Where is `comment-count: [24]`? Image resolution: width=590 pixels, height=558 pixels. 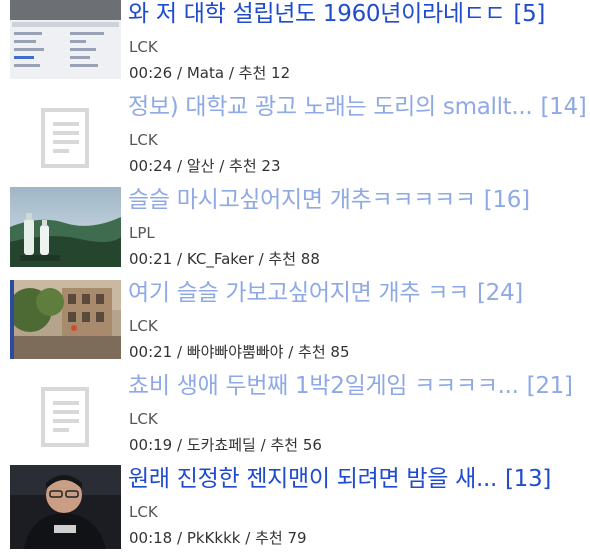 comment-count: [24] is located at coordinates (500, 293).